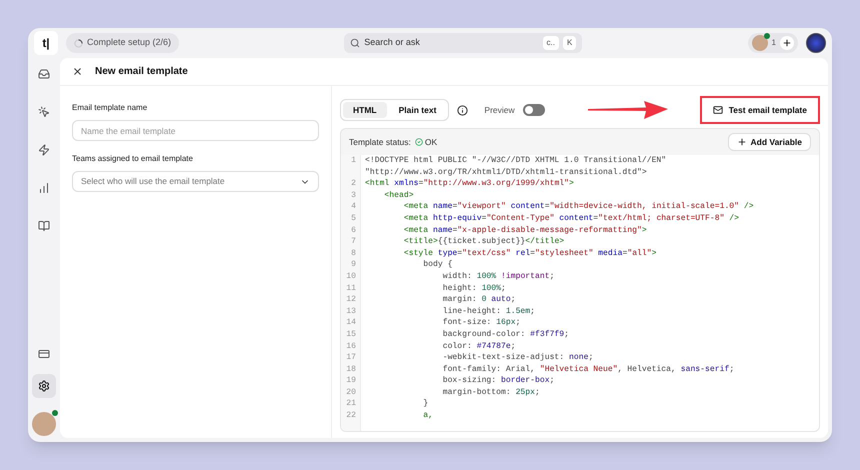 The width and height of the screenshot is (860, 470). I want to click on line-number: 12, so click(351, 299).